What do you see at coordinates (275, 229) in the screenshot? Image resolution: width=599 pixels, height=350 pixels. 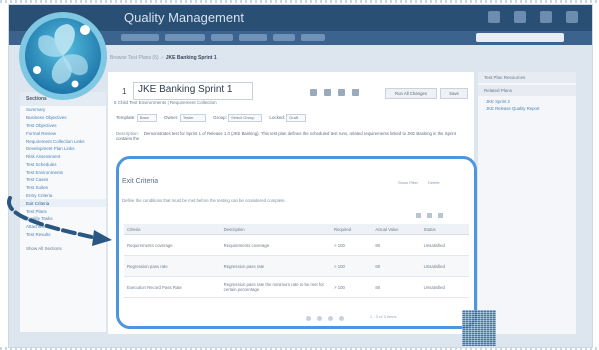 I see `column-header: Description` at bounding box center [275, 229].